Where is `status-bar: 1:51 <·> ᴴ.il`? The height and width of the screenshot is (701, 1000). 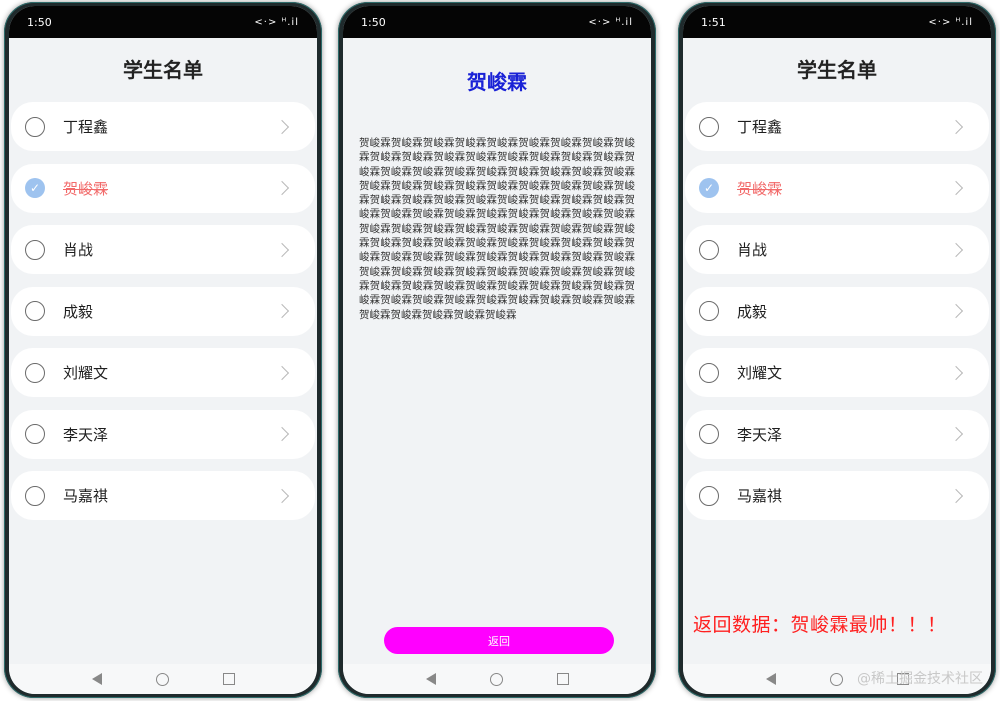
status-bar: 1:51 <·> ᴴ.il is located at coordinates (837, 22).